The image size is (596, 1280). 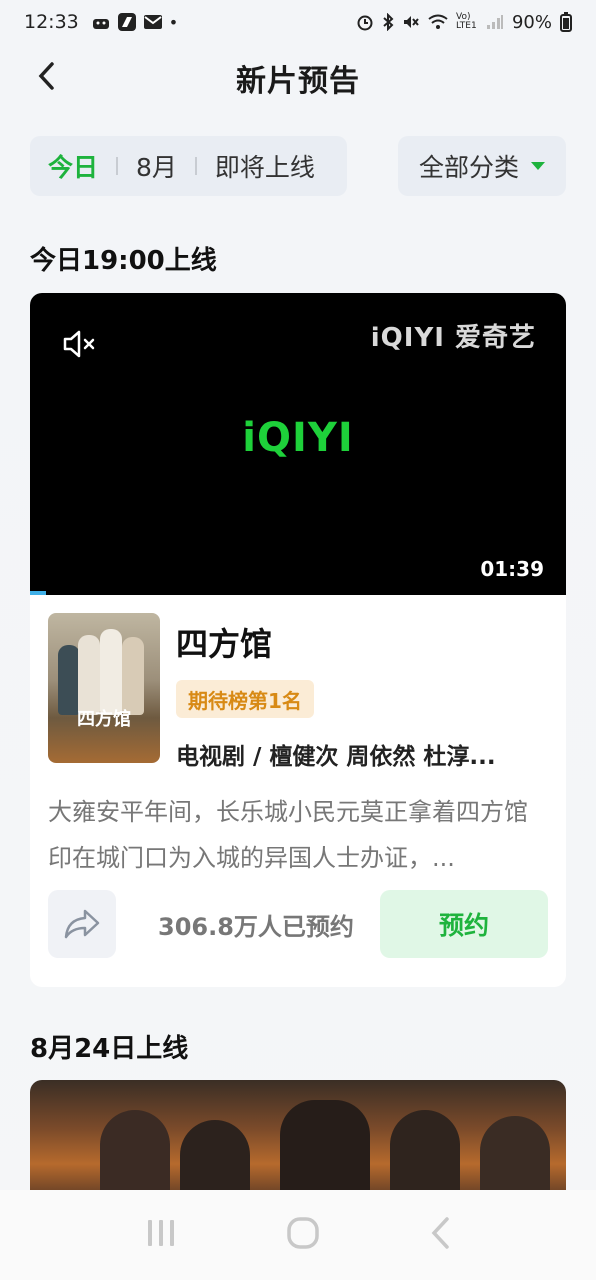 What do you see at coordinates (188, 166) in the screenshot?
I see `date-filter-tabs: 今日 8月 即将上线` at bounding box center [188, 166].